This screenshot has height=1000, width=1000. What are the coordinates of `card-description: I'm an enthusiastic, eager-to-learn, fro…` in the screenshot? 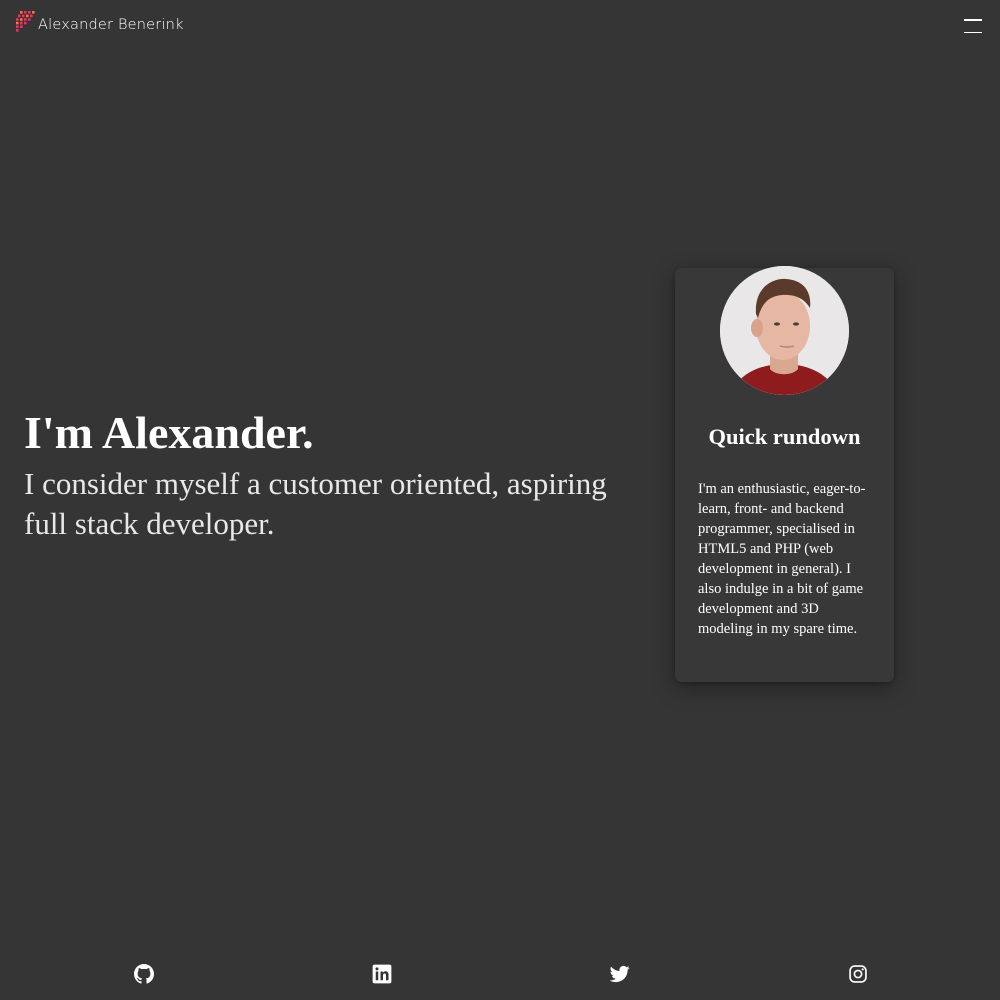 It's located at (782, 559).